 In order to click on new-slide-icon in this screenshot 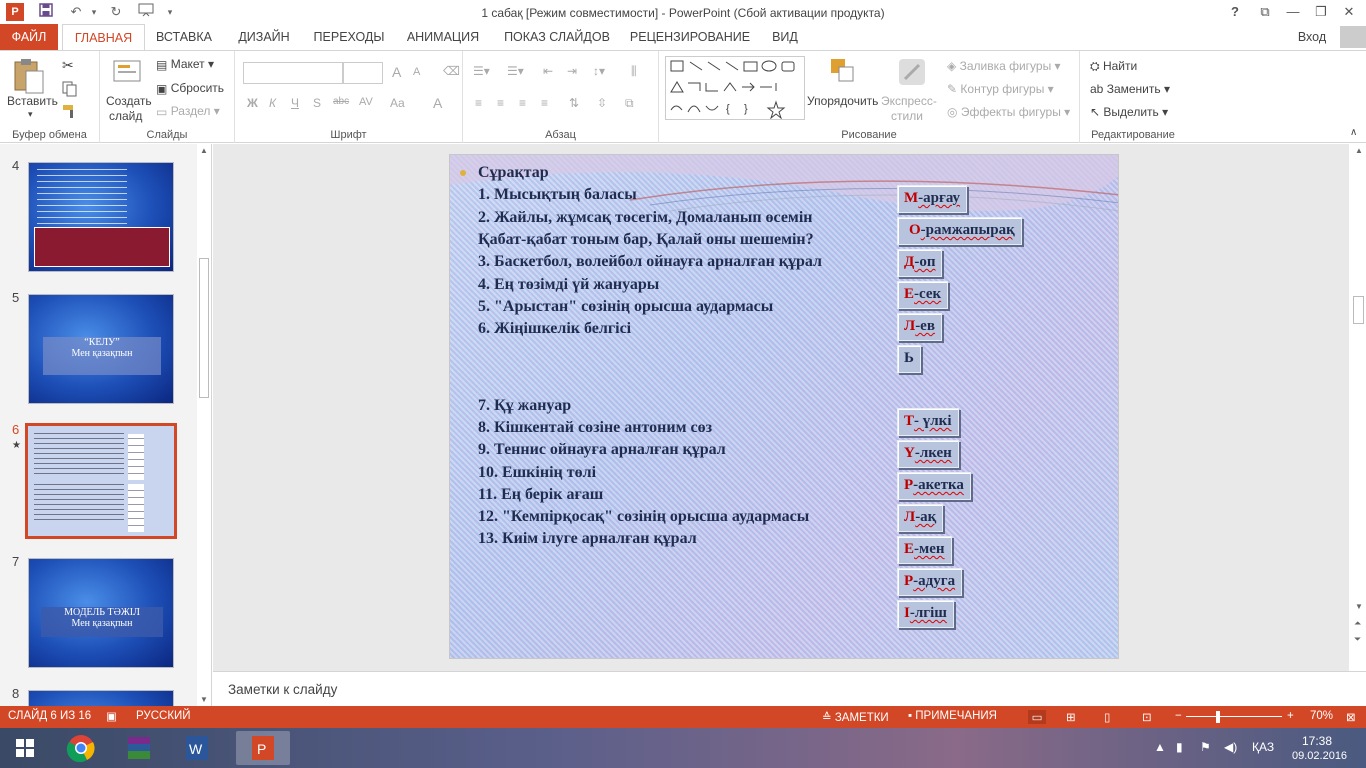, I will do `click(127, 73)`.